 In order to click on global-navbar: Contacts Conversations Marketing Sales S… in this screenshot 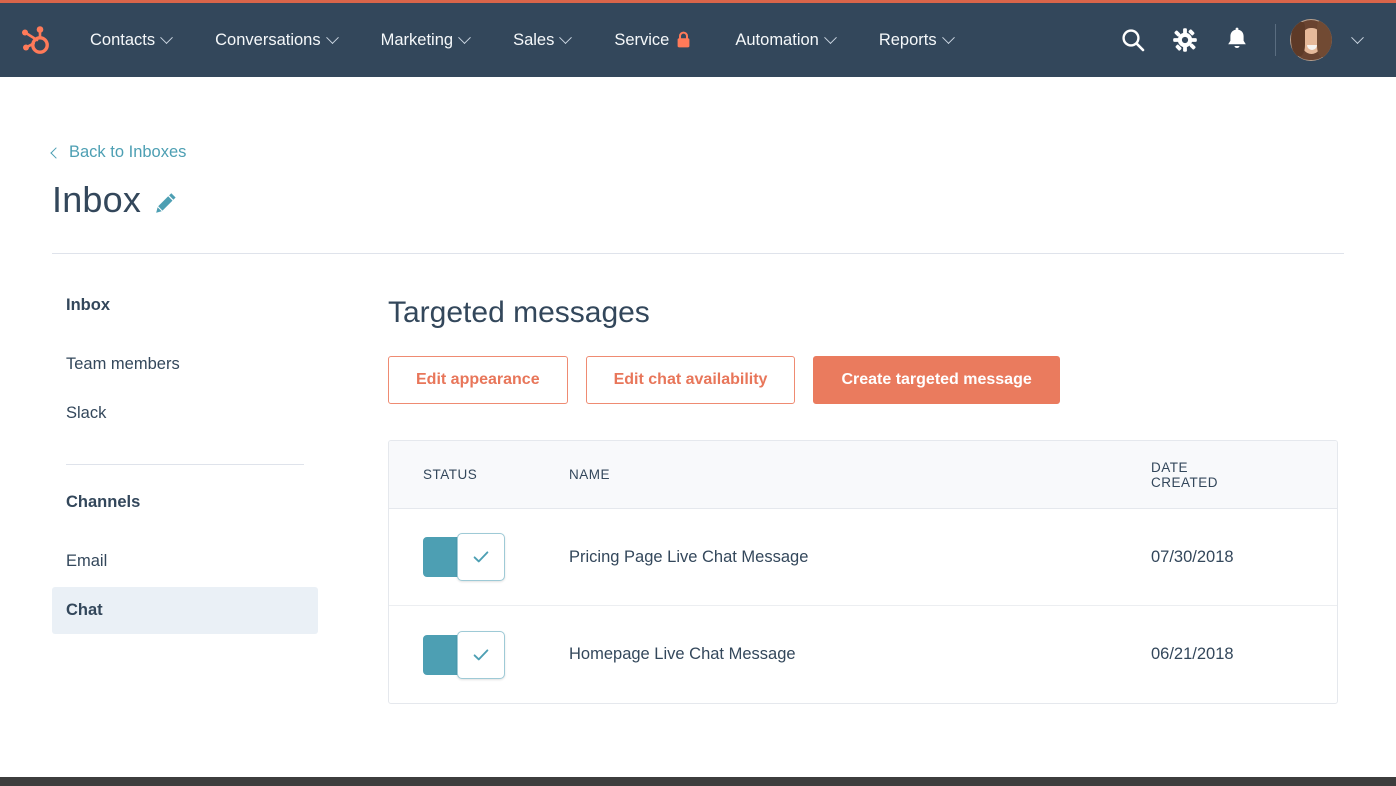, I will do `click(698, 40)`.